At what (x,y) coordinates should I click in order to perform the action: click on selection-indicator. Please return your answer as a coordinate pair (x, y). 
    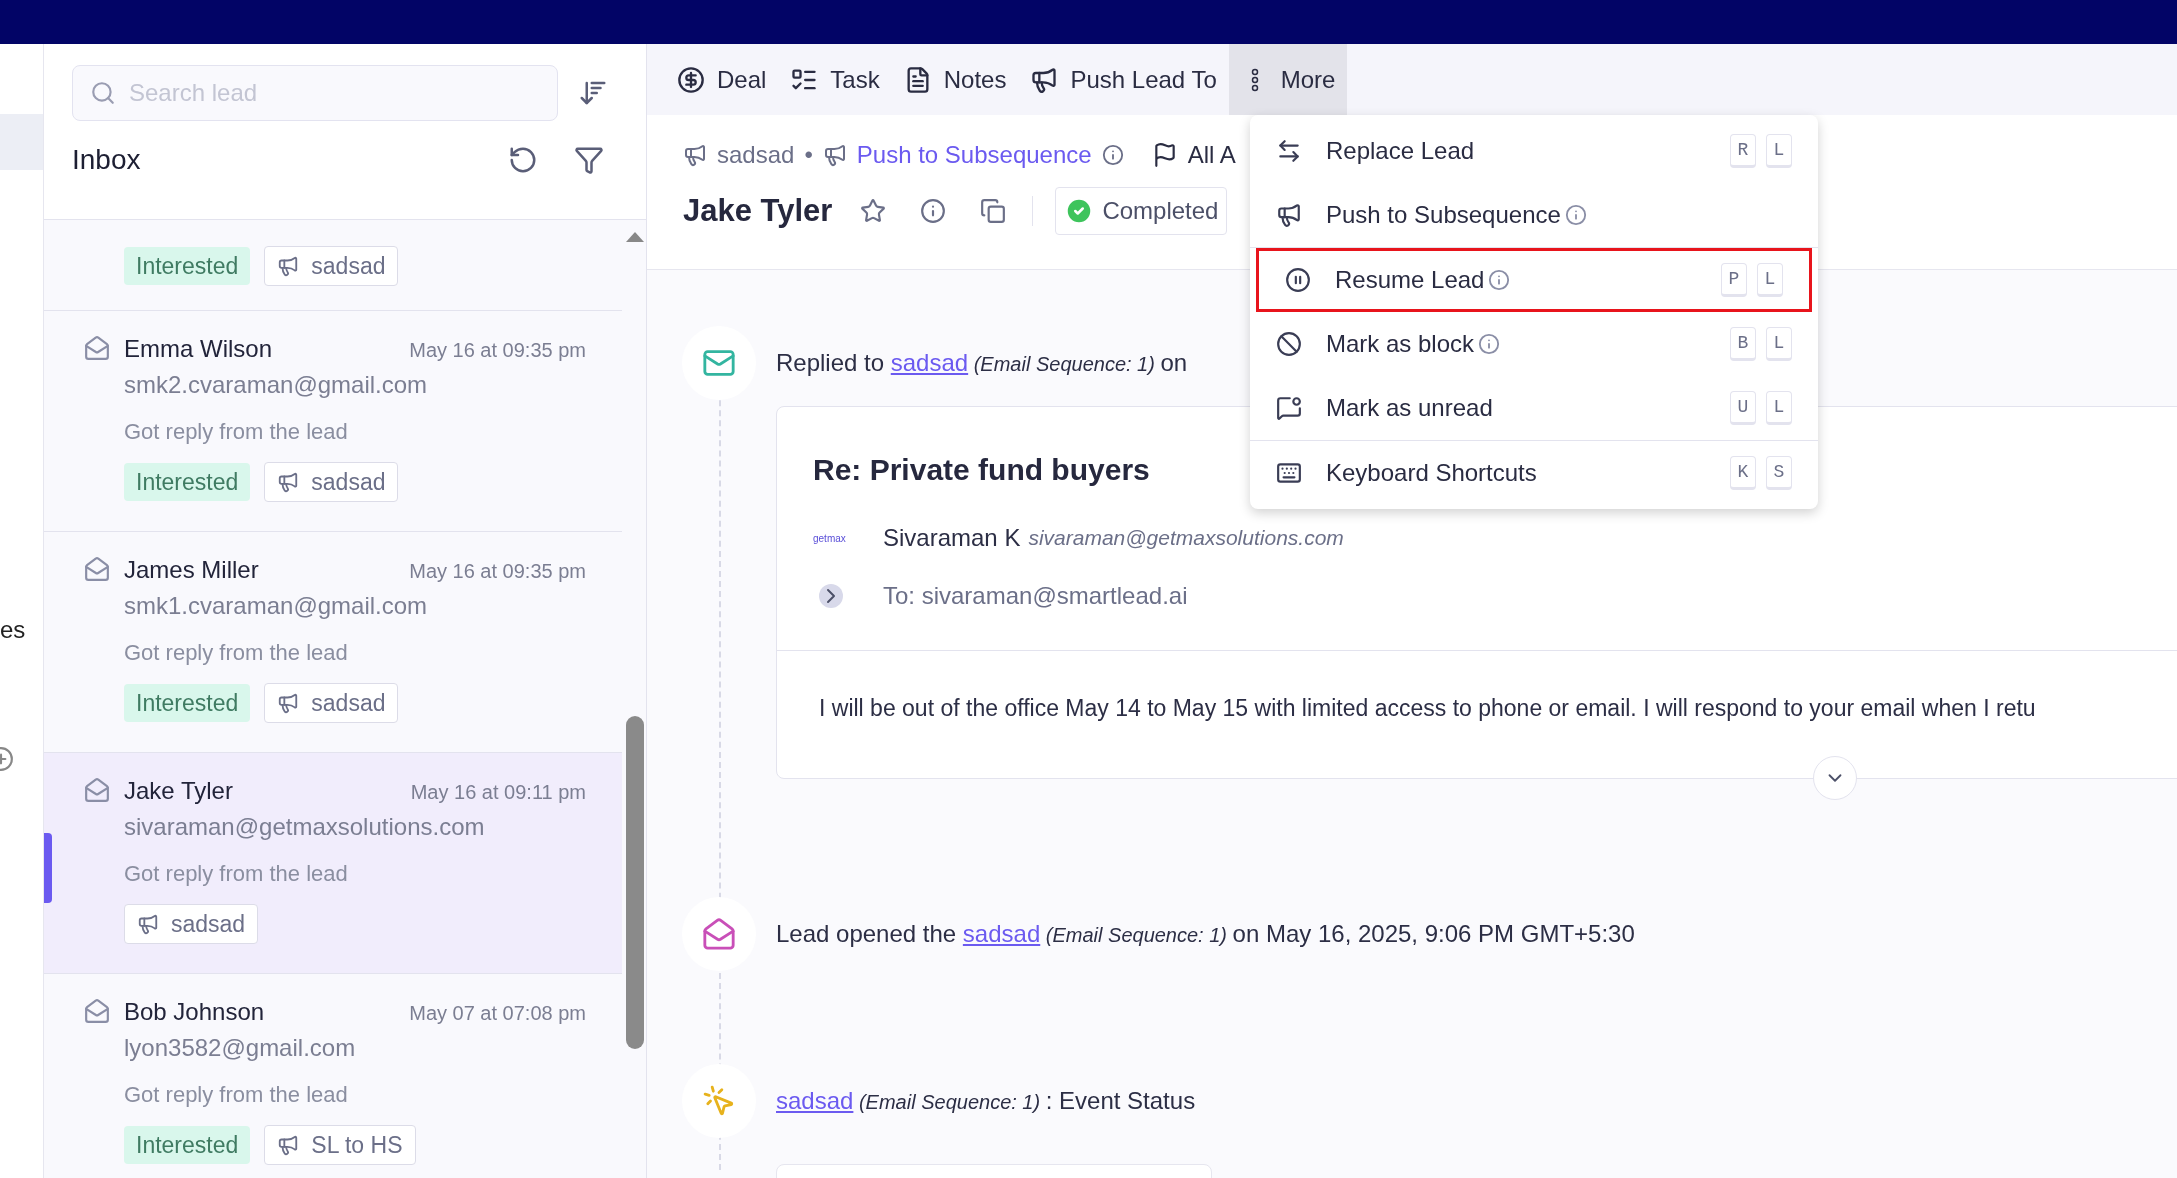
    Looking at the image, I should click on (48, 868).